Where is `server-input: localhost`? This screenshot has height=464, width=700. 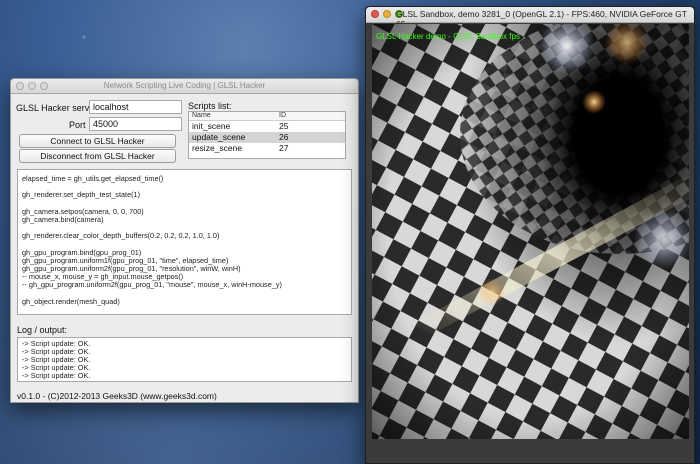
server-input: localhost is located at coordinates (135, 107).